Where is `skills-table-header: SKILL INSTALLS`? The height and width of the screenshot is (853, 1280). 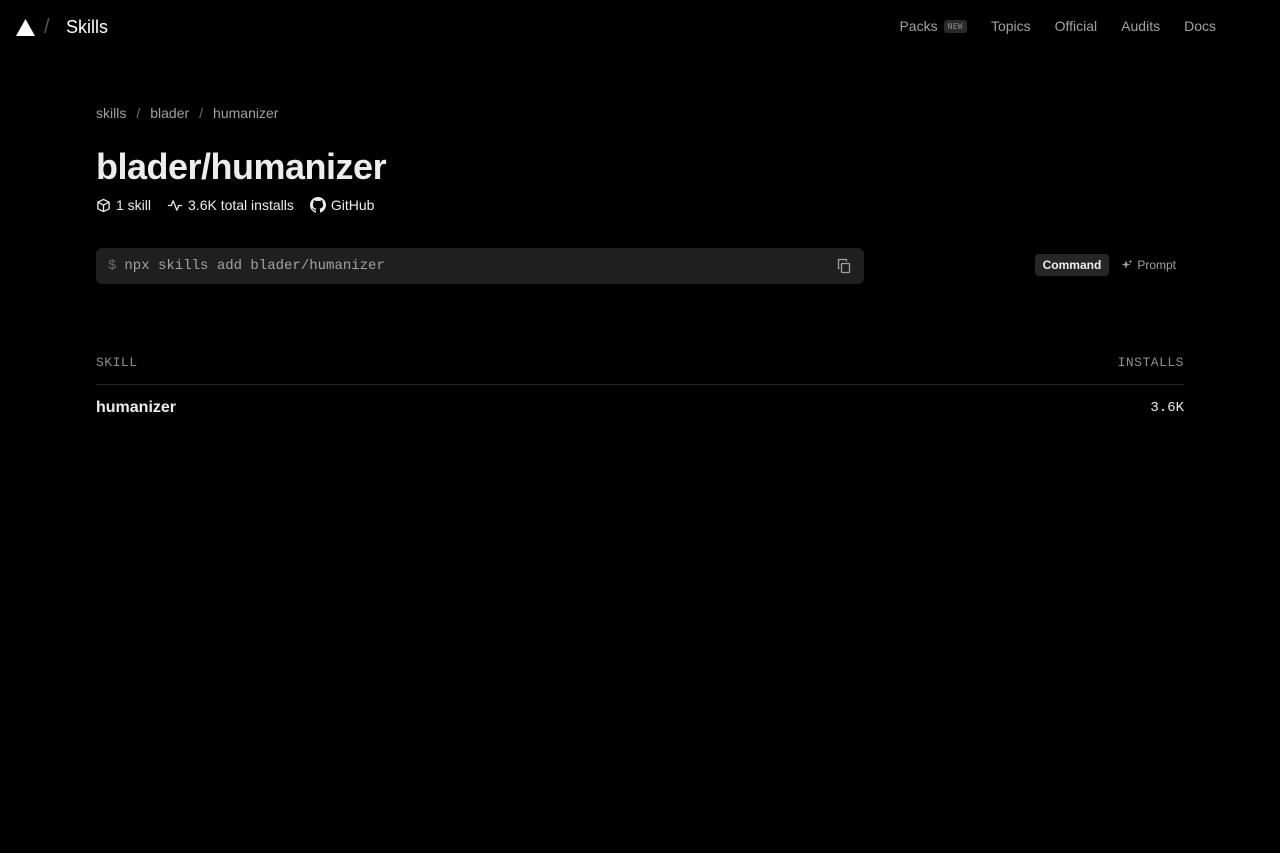
skills-table-header: SKILL INSTALLS is located at coordinates (640, 362).